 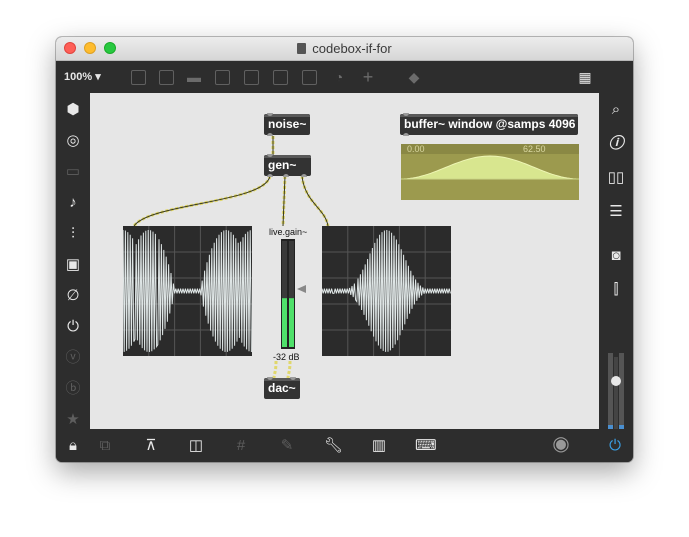 What do you see at coordinates (615, 446) in the screenshot?
I see `power-icon: ⏻` at bounding box center [615, 446].